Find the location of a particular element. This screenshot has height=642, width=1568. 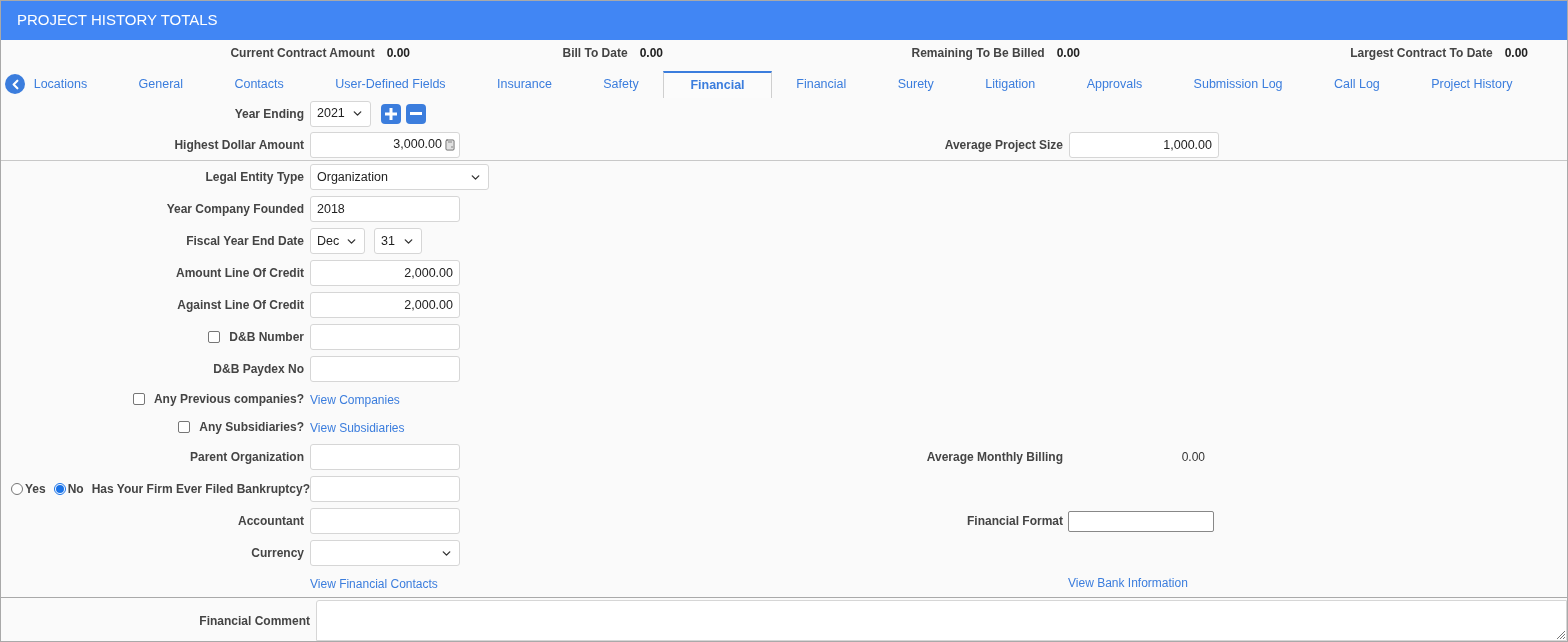

dropdown: Dec is located at coordinates (337, 241).